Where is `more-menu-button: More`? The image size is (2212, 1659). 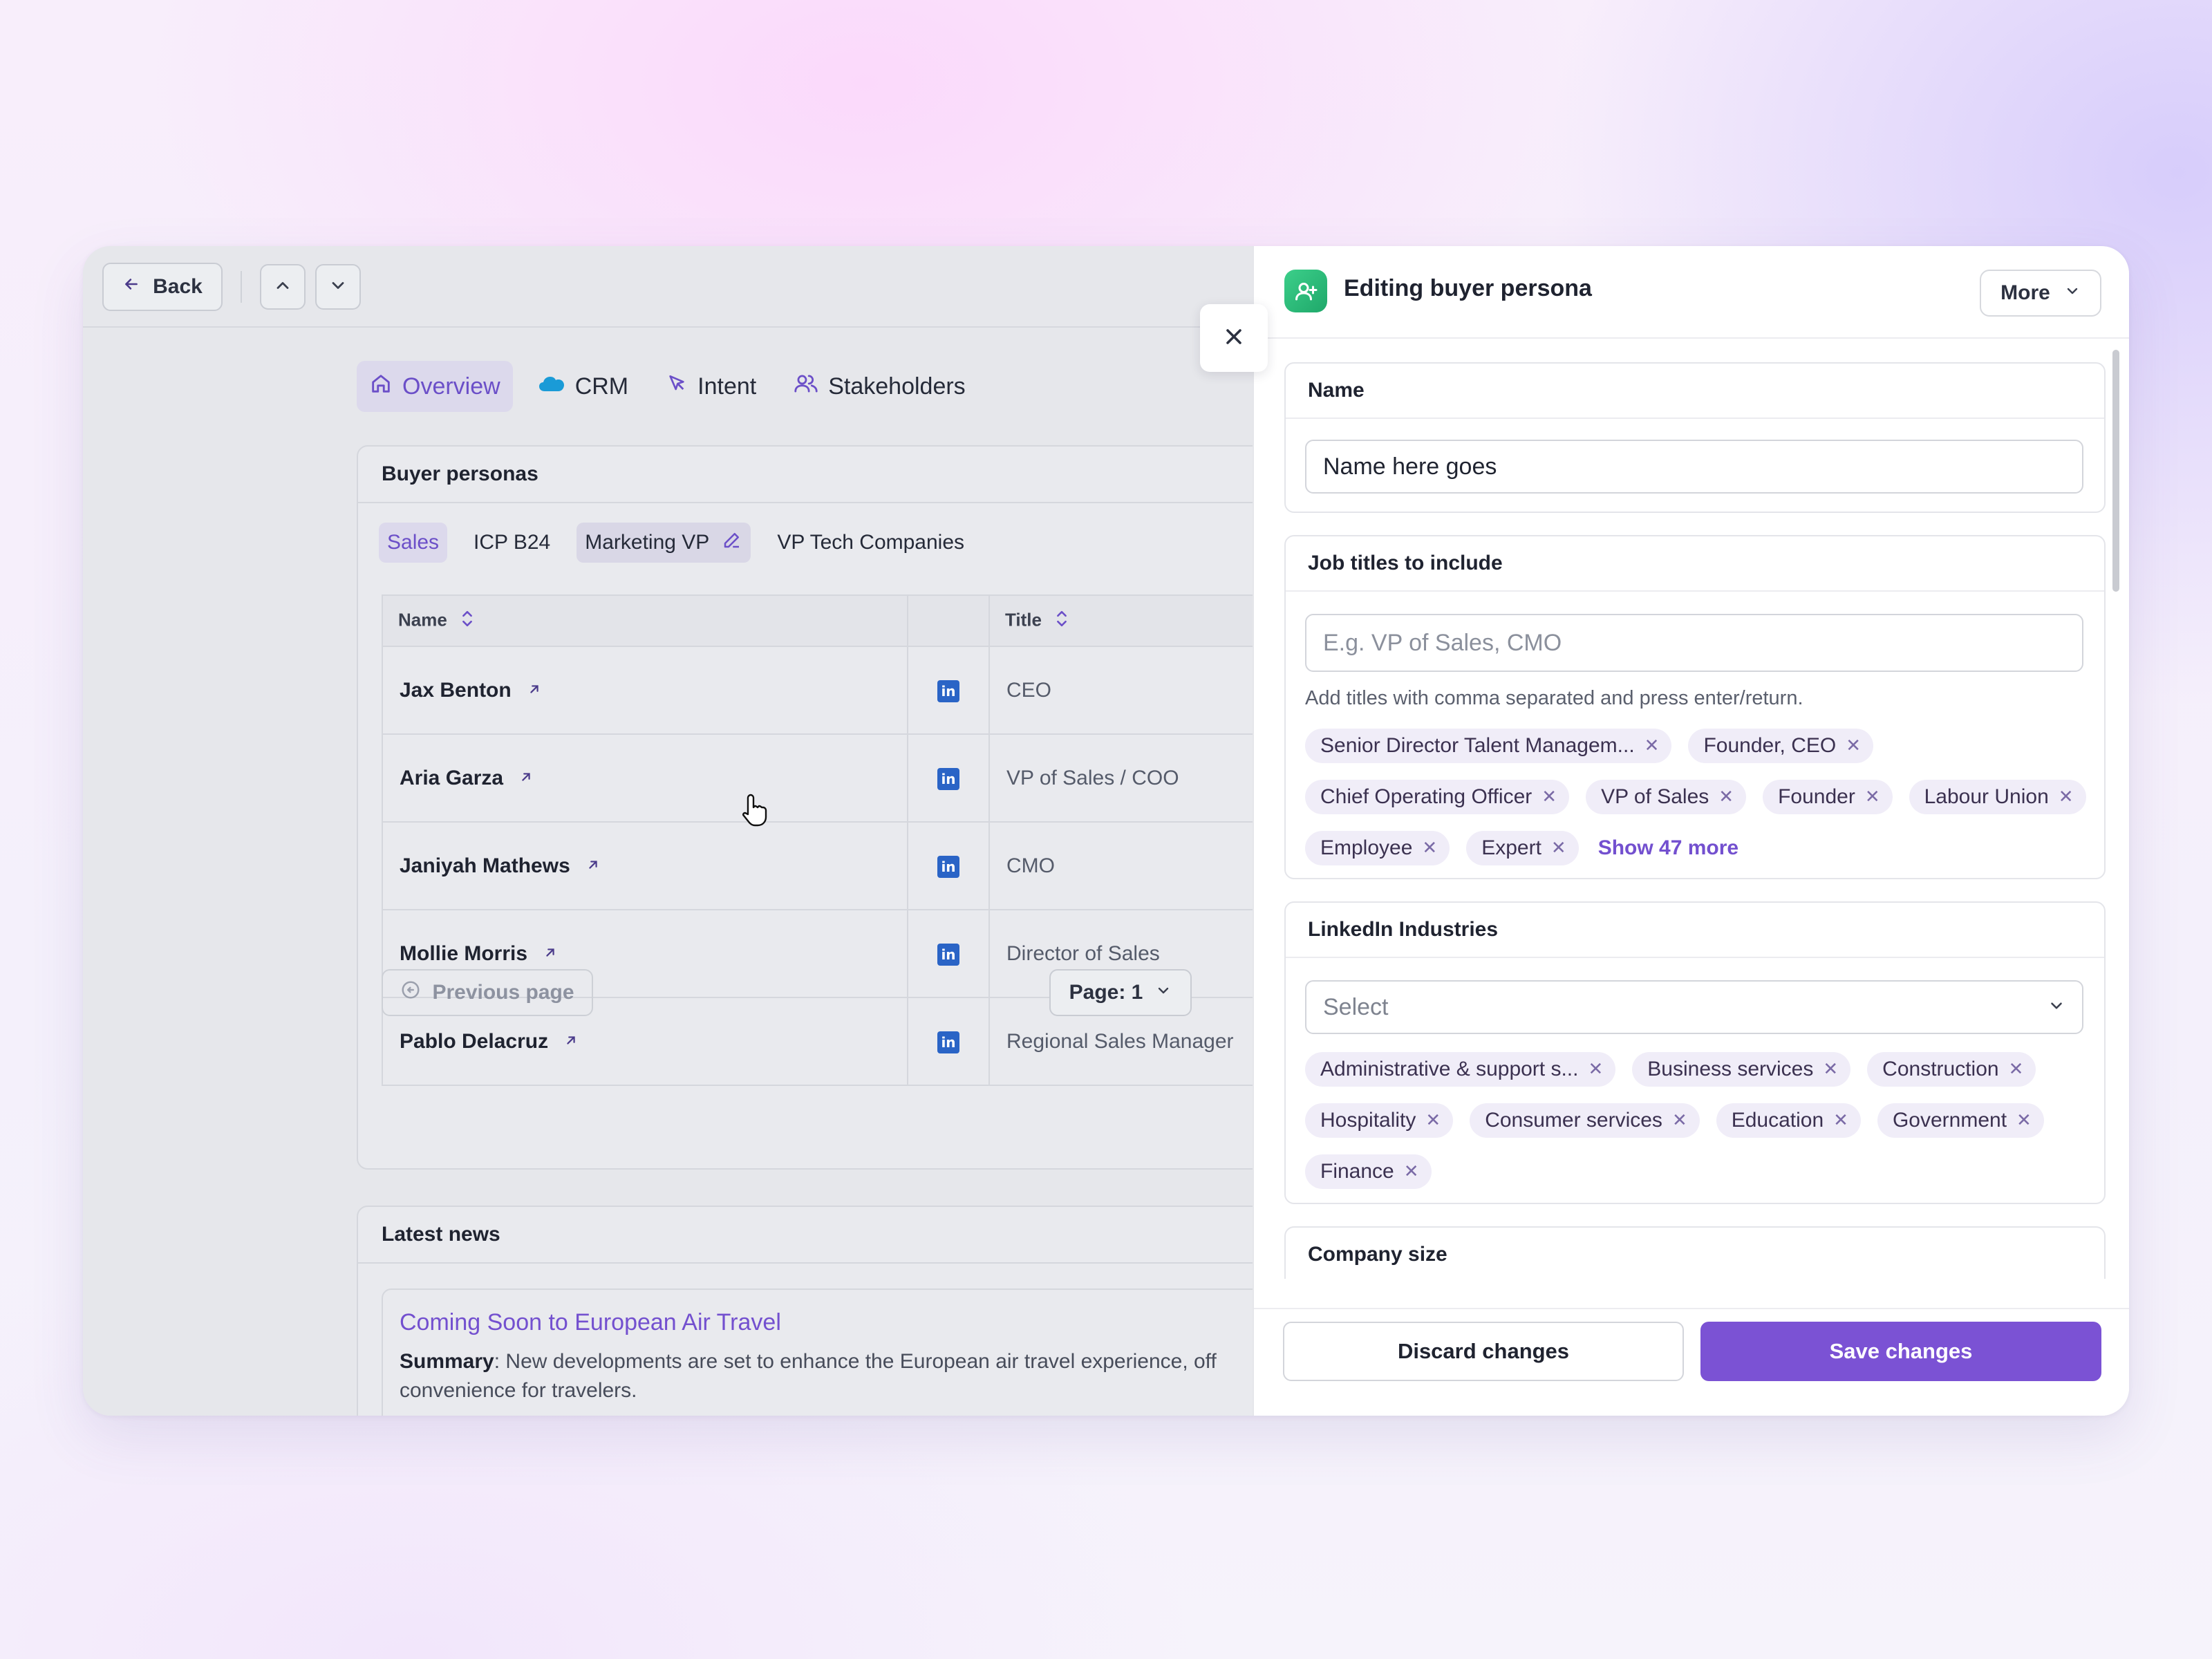 more-menu-button: More is located at coordinates (2041, 293).